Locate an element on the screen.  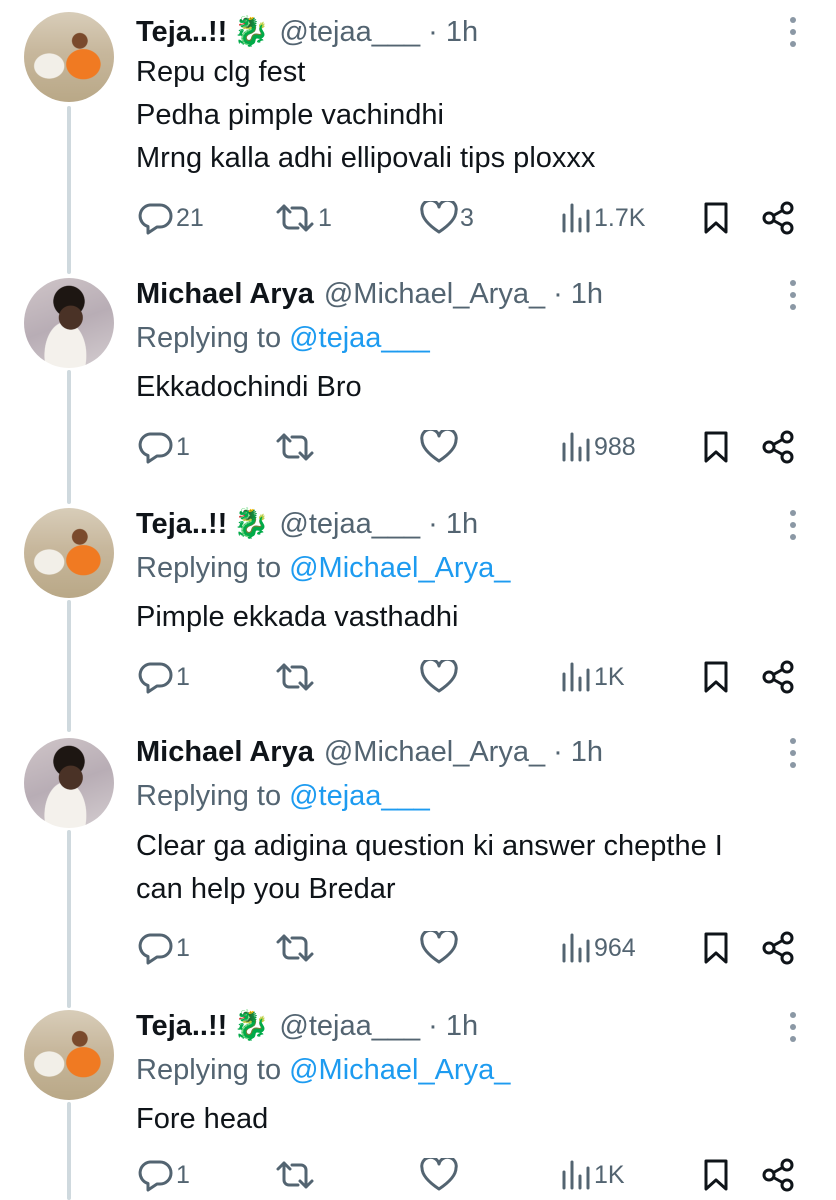
views-button: 964 is located at coordinates (598, 948).